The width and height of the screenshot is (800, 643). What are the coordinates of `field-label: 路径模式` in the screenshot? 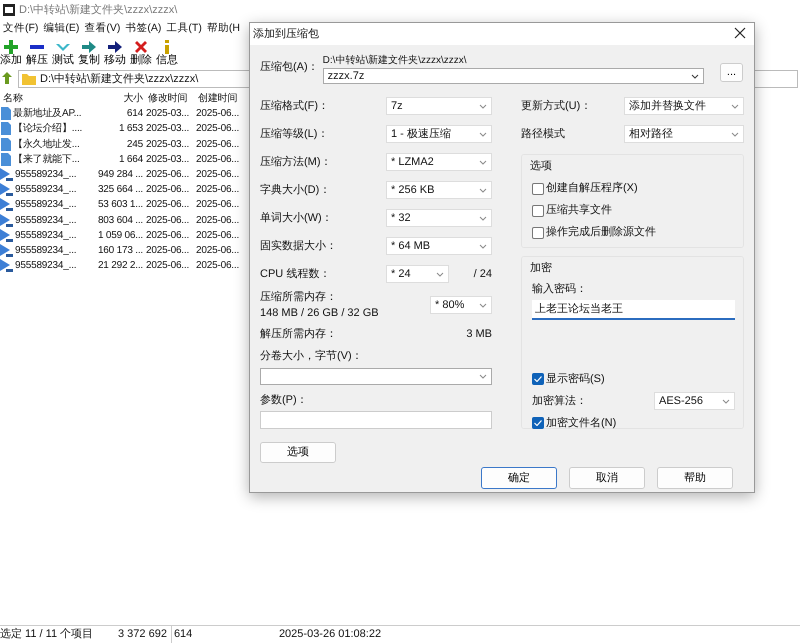 It's located at (543, 134).